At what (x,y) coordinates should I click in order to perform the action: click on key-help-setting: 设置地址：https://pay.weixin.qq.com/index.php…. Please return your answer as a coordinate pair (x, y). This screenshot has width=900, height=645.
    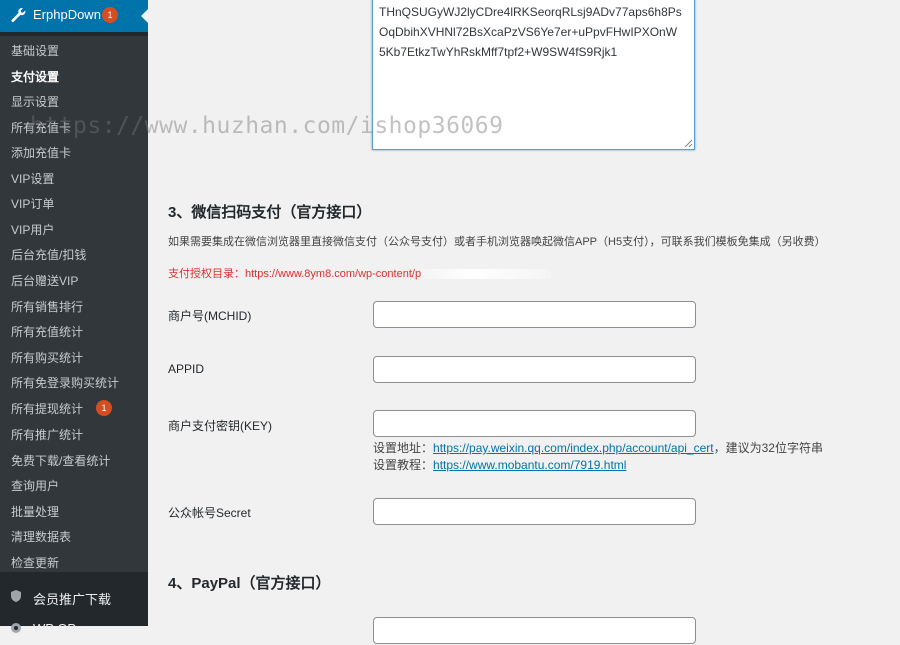
    Looking at the image, I should click on (598, 447).